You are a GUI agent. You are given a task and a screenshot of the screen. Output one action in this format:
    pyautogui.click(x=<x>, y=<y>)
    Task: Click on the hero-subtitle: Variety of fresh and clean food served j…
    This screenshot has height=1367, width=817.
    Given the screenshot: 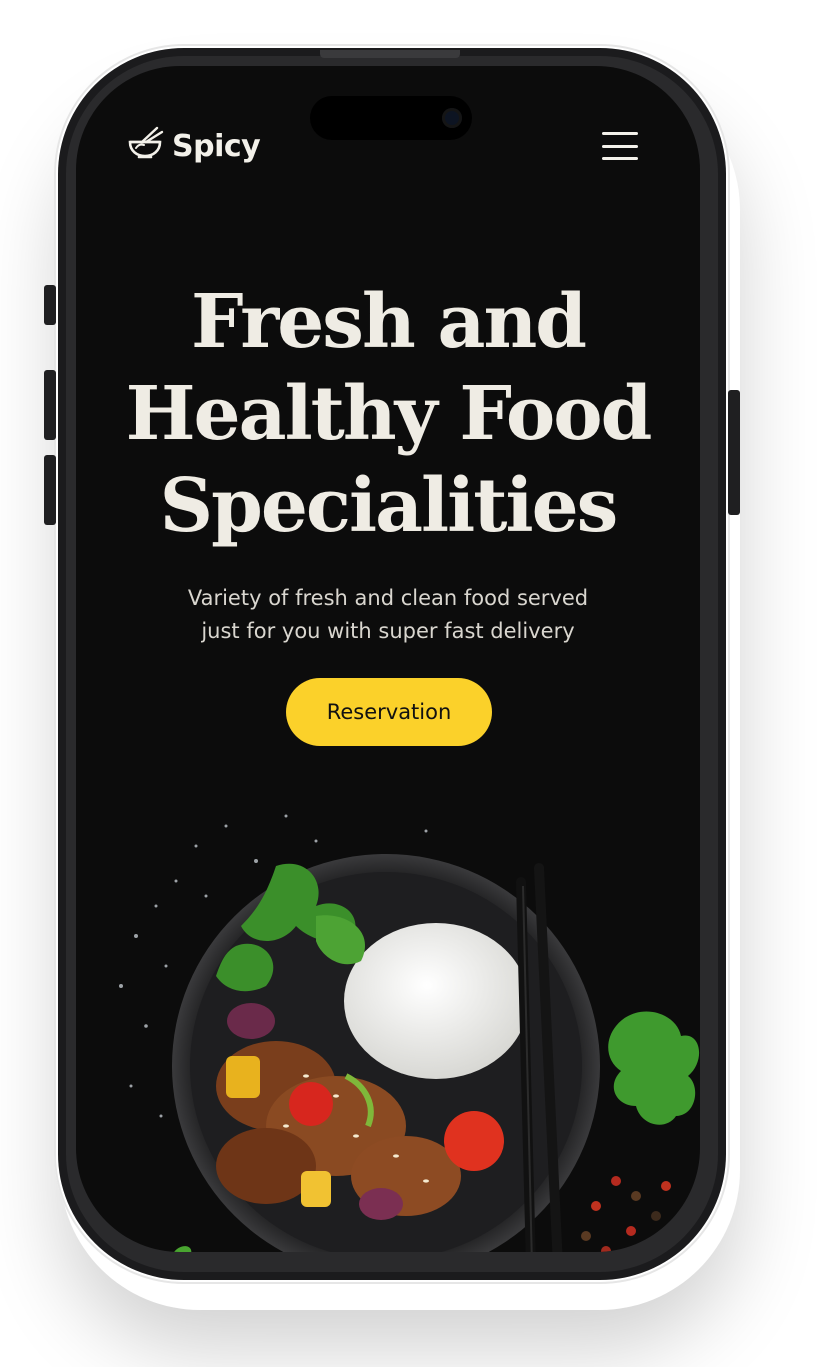 What is the action you would take?
    pyautogui.click(x=388, y=615)
    